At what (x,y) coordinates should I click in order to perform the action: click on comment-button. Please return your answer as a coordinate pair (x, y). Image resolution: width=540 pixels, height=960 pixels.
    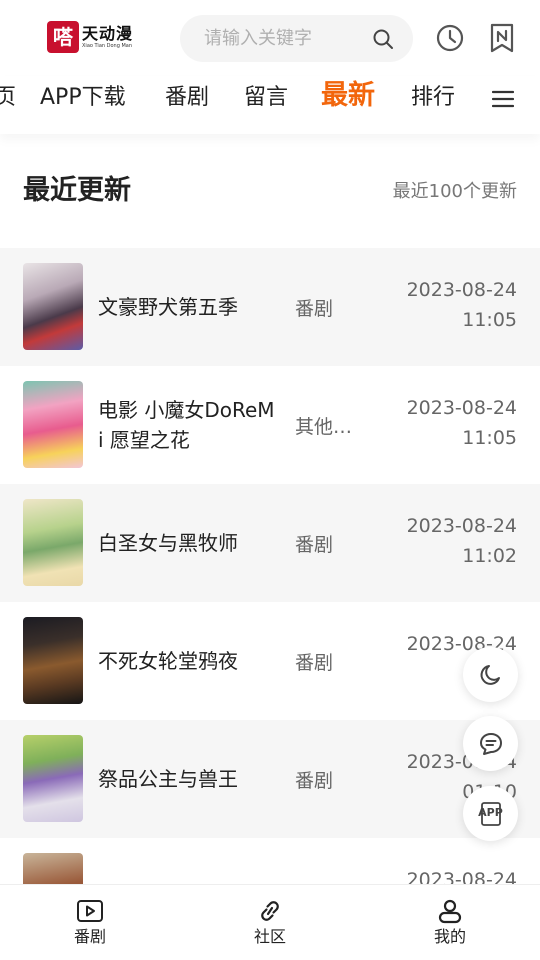
    Looking at the image, I should click on (490, 743).